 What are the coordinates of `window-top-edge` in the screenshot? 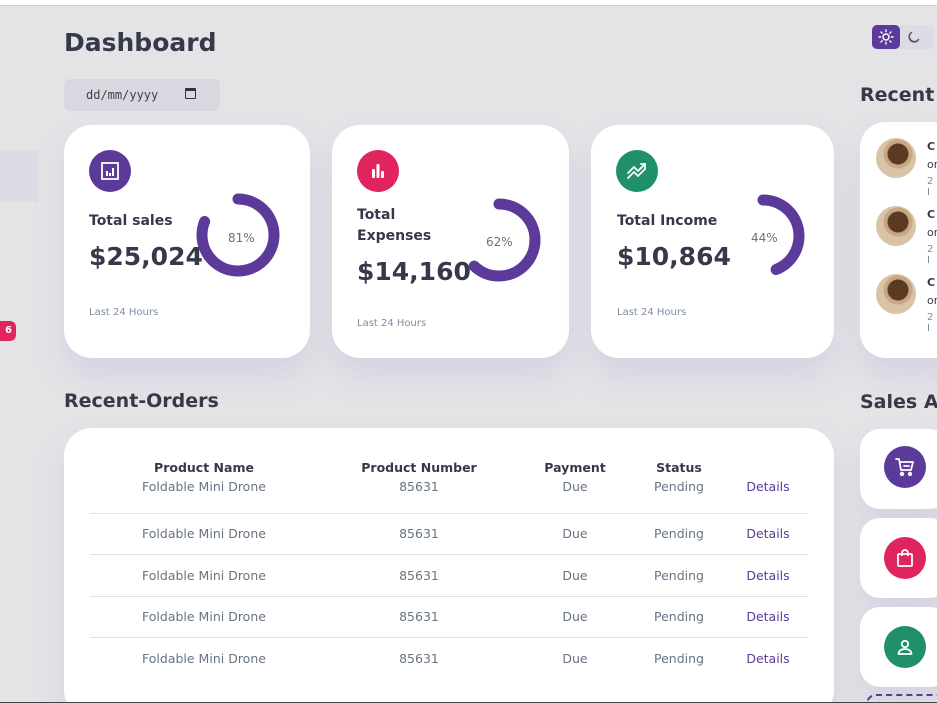 It's located at (468, 3).